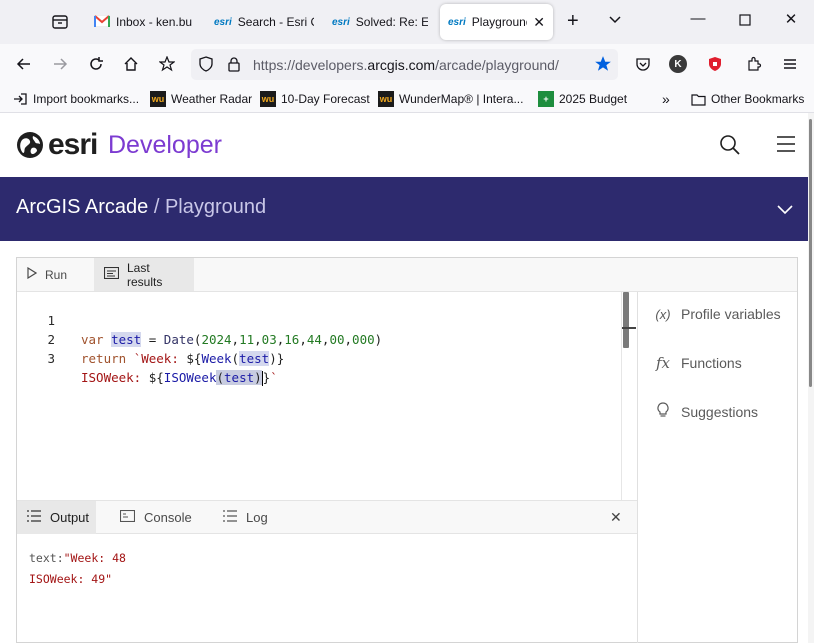 Image resolution: width=814 pixels, height=643 pixels. I want to click on close-tab-icon: ✕, so click(539, 22).